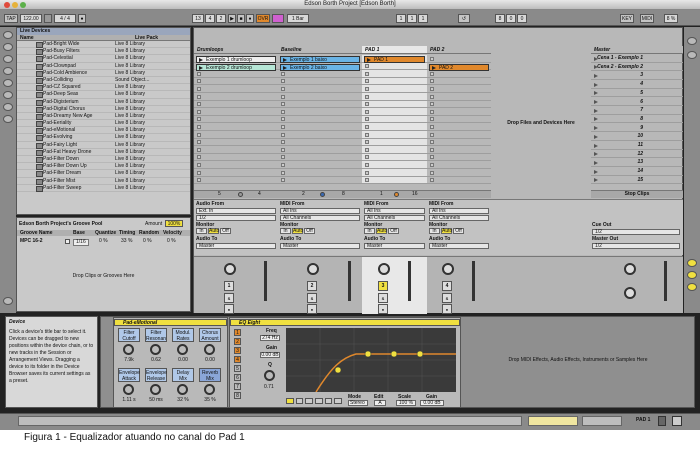 This screenshot has height=449, width=700. What do you see at coordinates (434, 231) in the screenshot?
I see `track4-monitor-in: In` at bounding box center [434, 231].